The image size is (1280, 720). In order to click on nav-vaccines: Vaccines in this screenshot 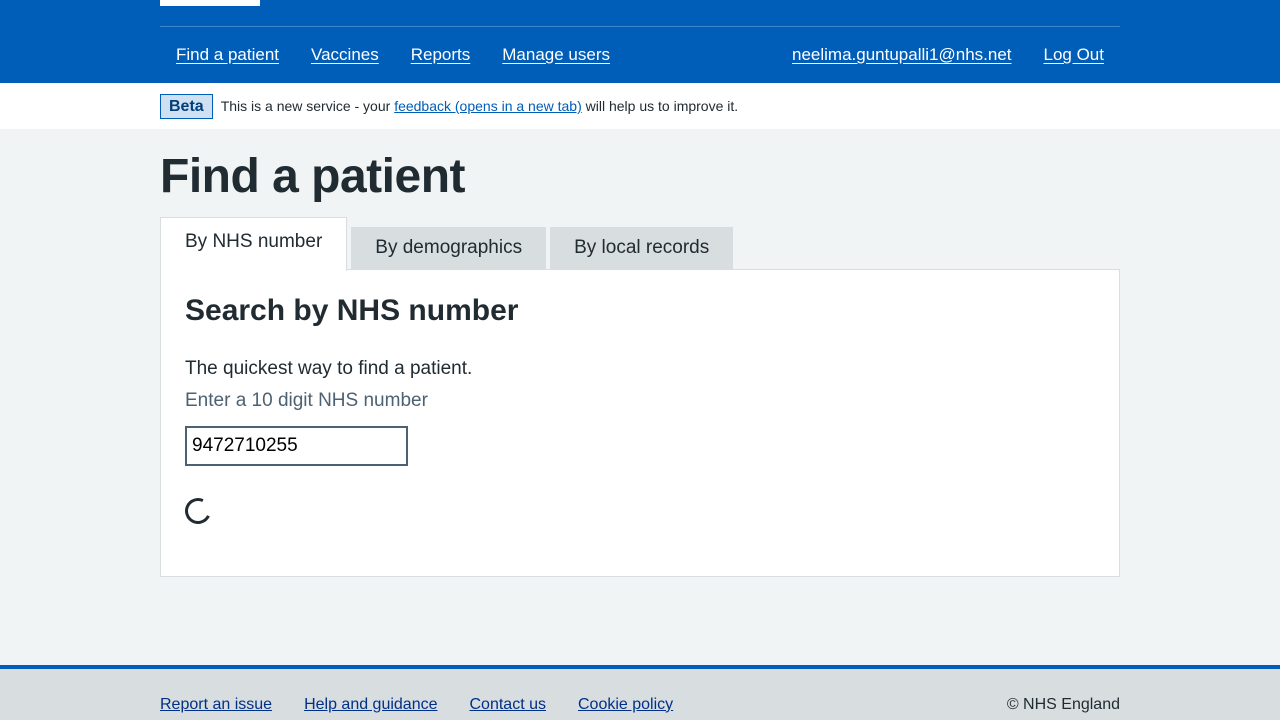, I will do `click(345, 55)`.